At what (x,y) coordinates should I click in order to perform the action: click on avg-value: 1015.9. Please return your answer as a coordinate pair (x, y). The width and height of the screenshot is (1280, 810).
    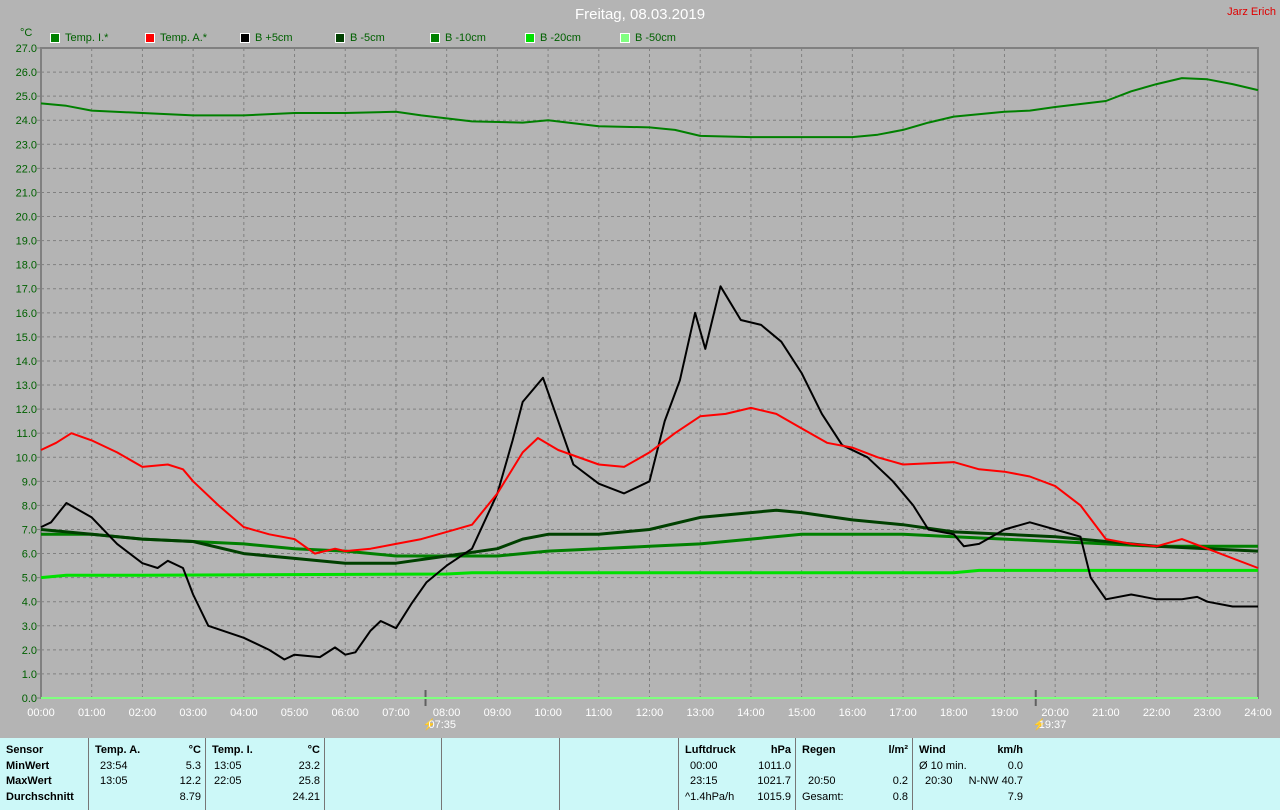
    Looking at the image, I should click on (774, 796).